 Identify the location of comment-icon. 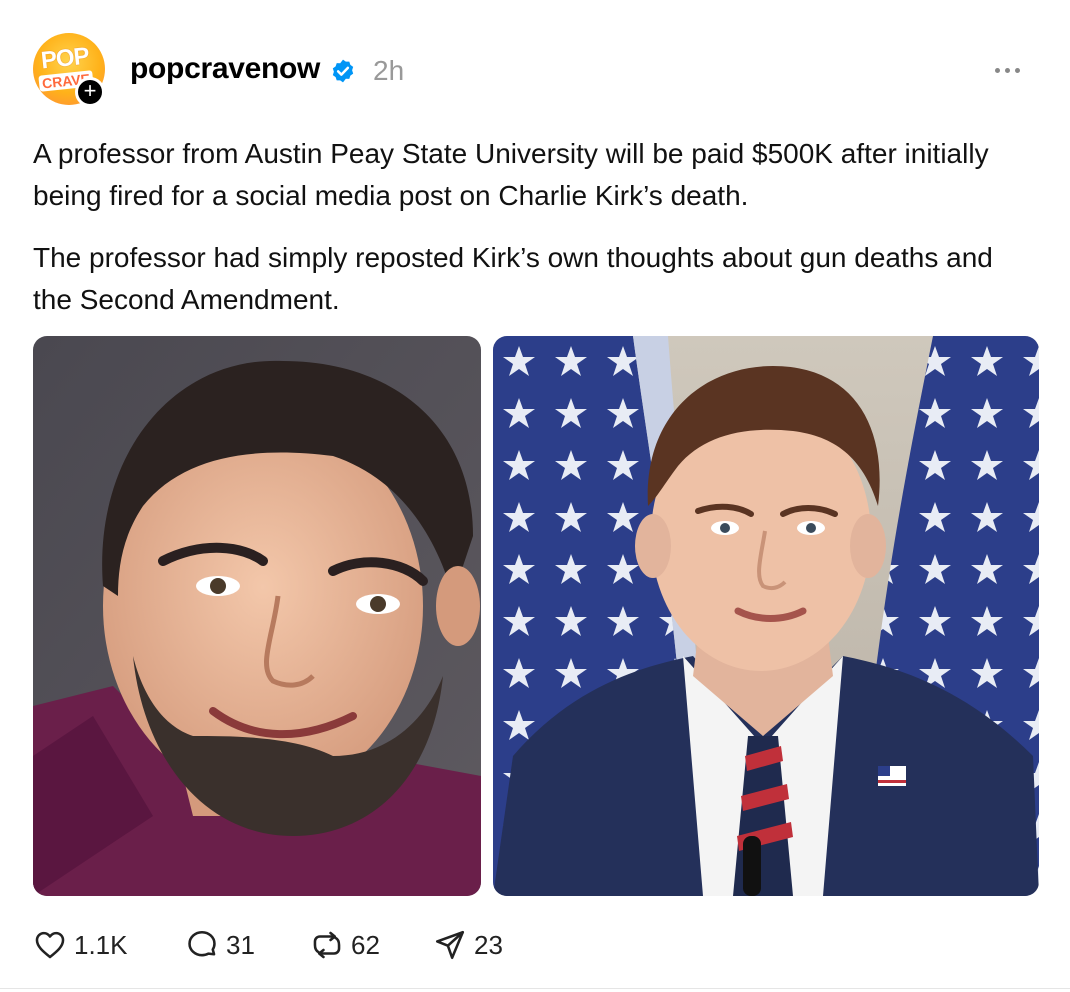
(202, 943).